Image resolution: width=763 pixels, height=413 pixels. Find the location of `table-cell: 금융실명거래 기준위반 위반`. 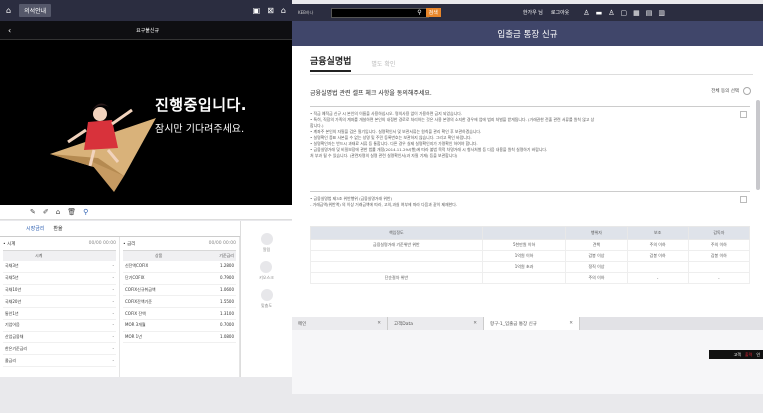

table-cell: 금융실명거래 기준위반 위반 is located at coordinates (396, 245).